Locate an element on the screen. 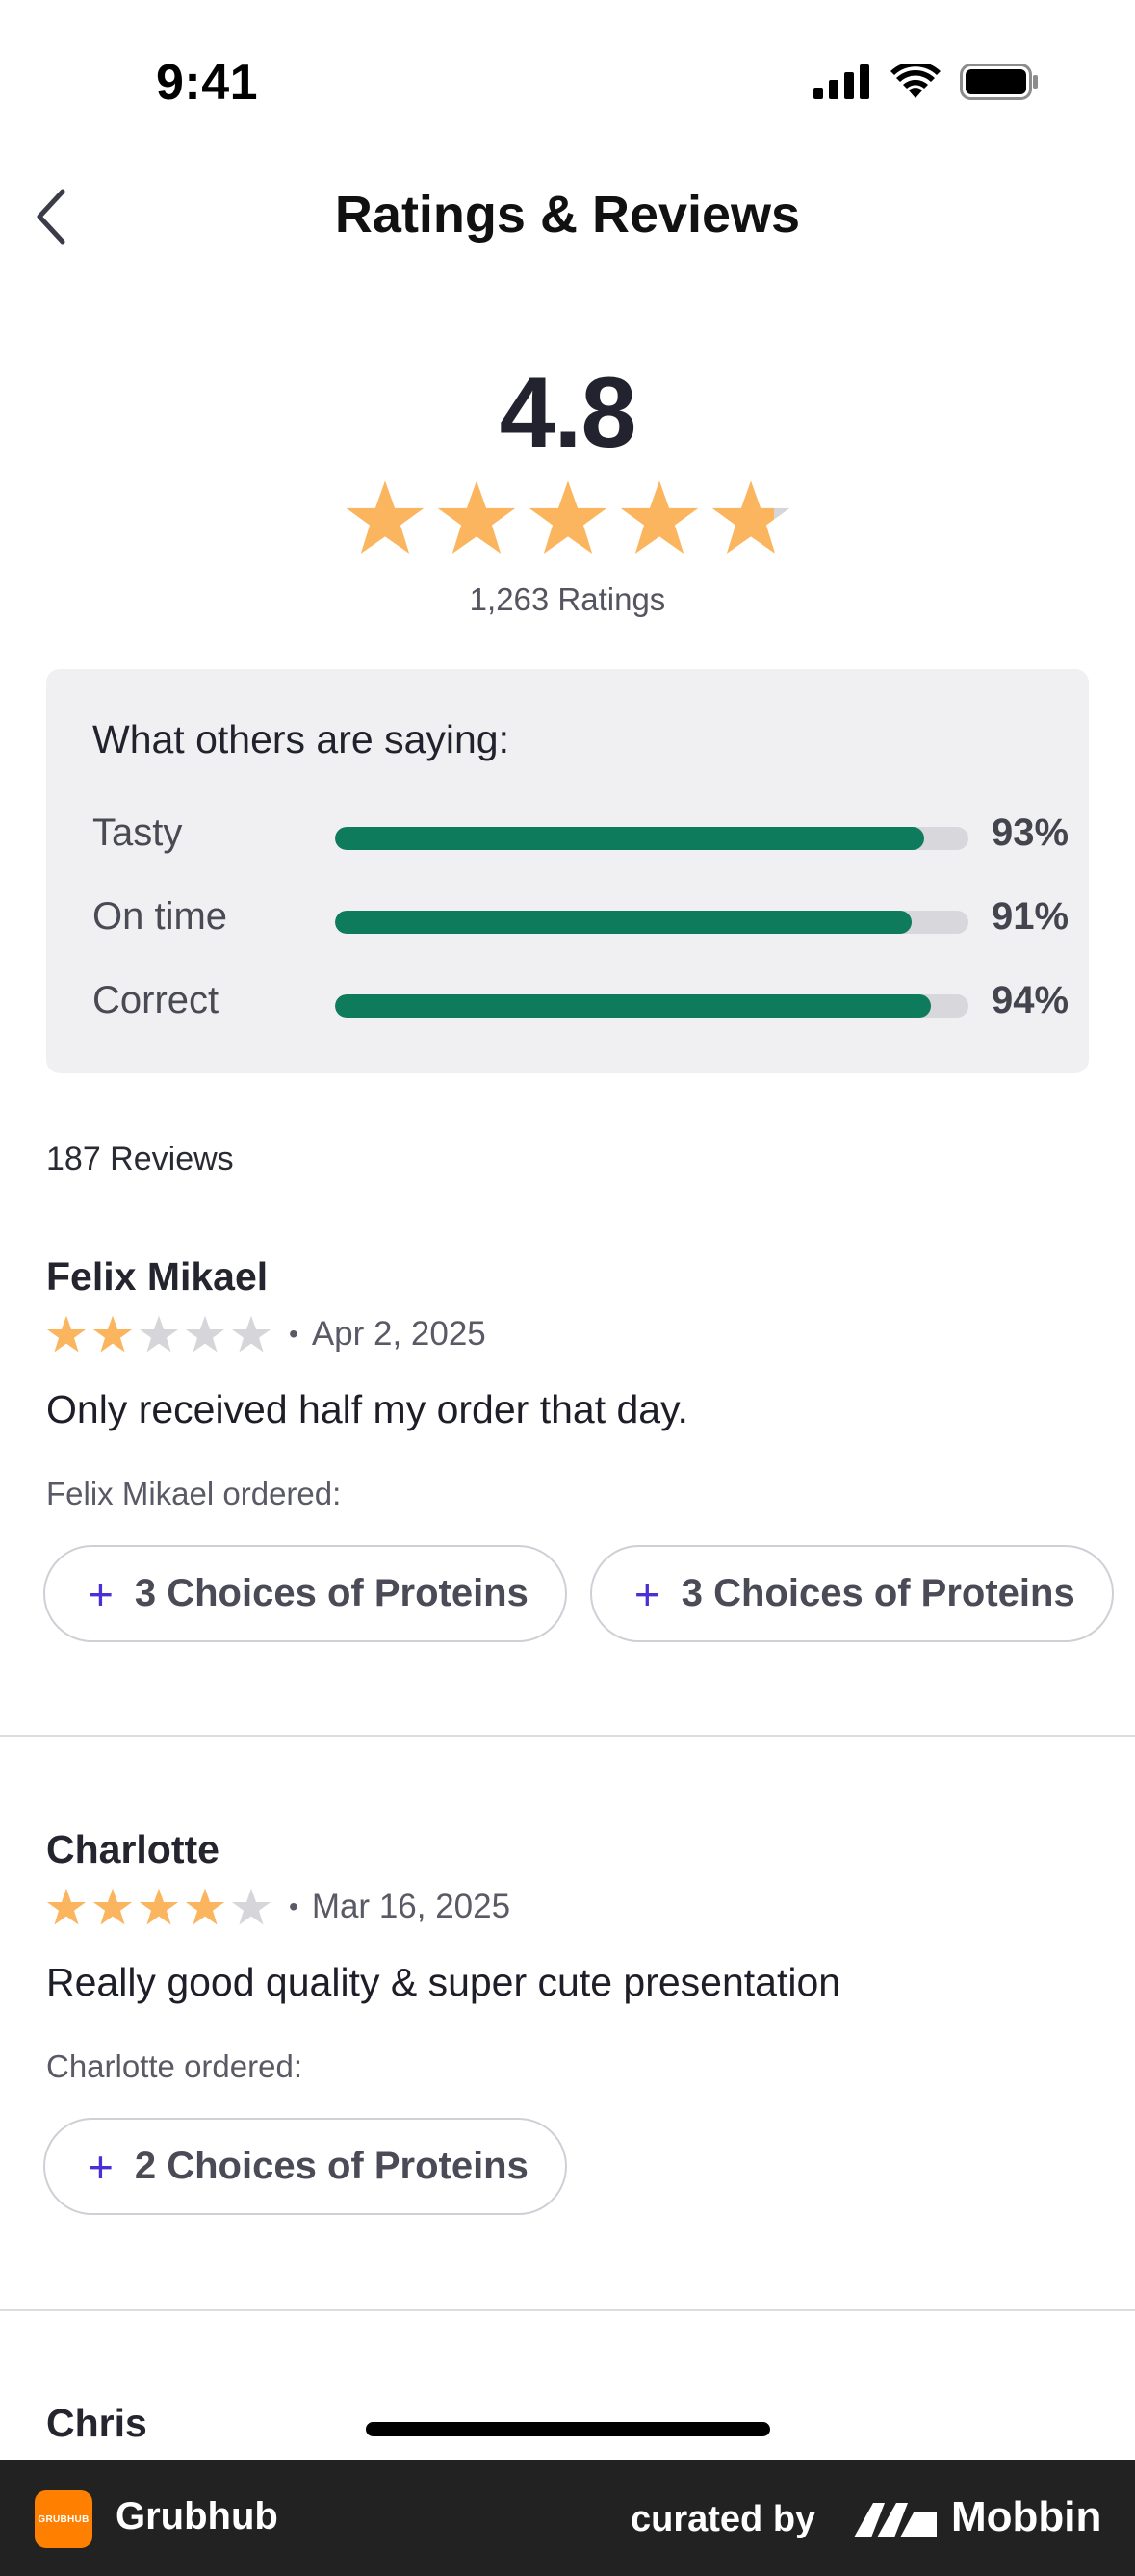  review-date: Apr 2, 2025 is located at coordinates (398, 1334).